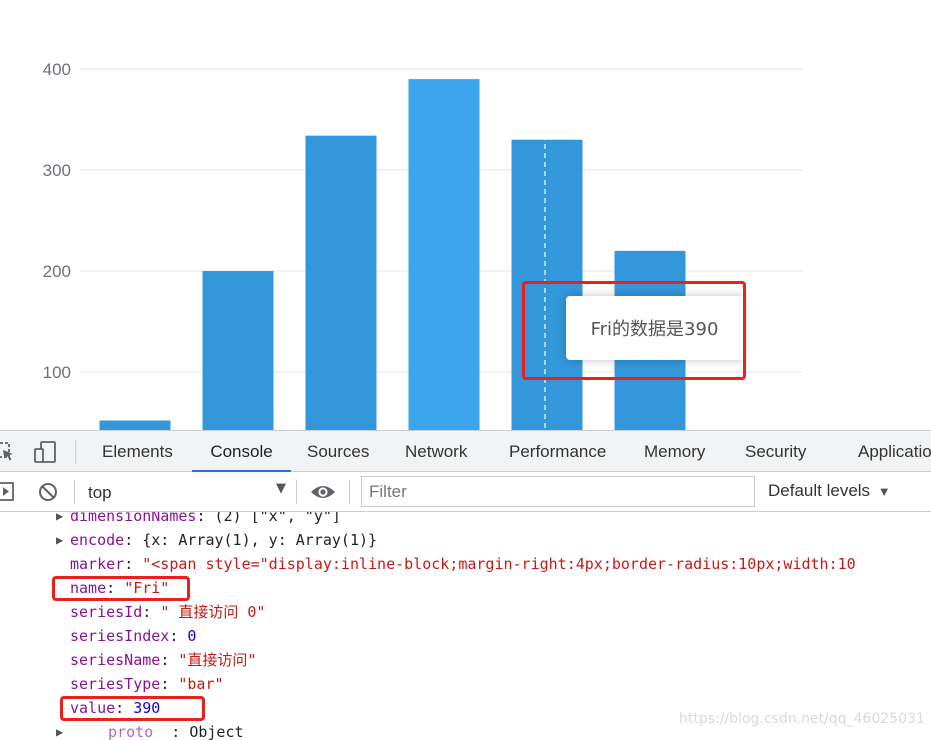 The image size is (931, 740). Describe the element at coordinates (558, 491) in the screenshot. I see `filter-input` at that location.